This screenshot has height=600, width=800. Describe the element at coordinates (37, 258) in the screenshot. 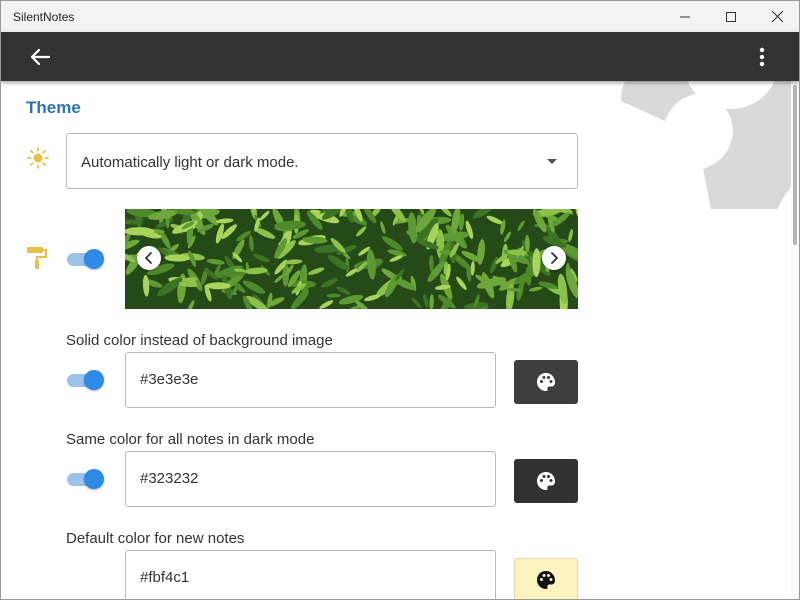

I see `paint-roller-icon` at that location.